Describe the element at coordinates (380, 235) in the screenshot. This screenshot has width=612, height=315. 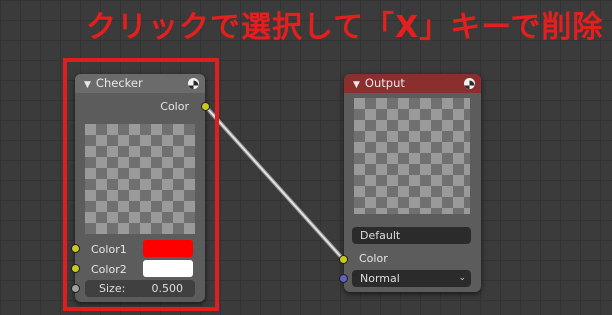
I see `output-name-value: Default` at that location.